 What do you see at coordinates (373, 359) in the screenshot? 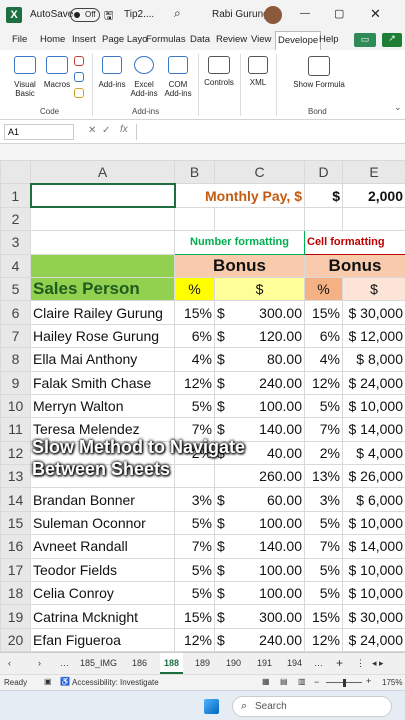
I see `bonus-dollar-cell-format: $ 8,000` at bounding box center [373, 359].